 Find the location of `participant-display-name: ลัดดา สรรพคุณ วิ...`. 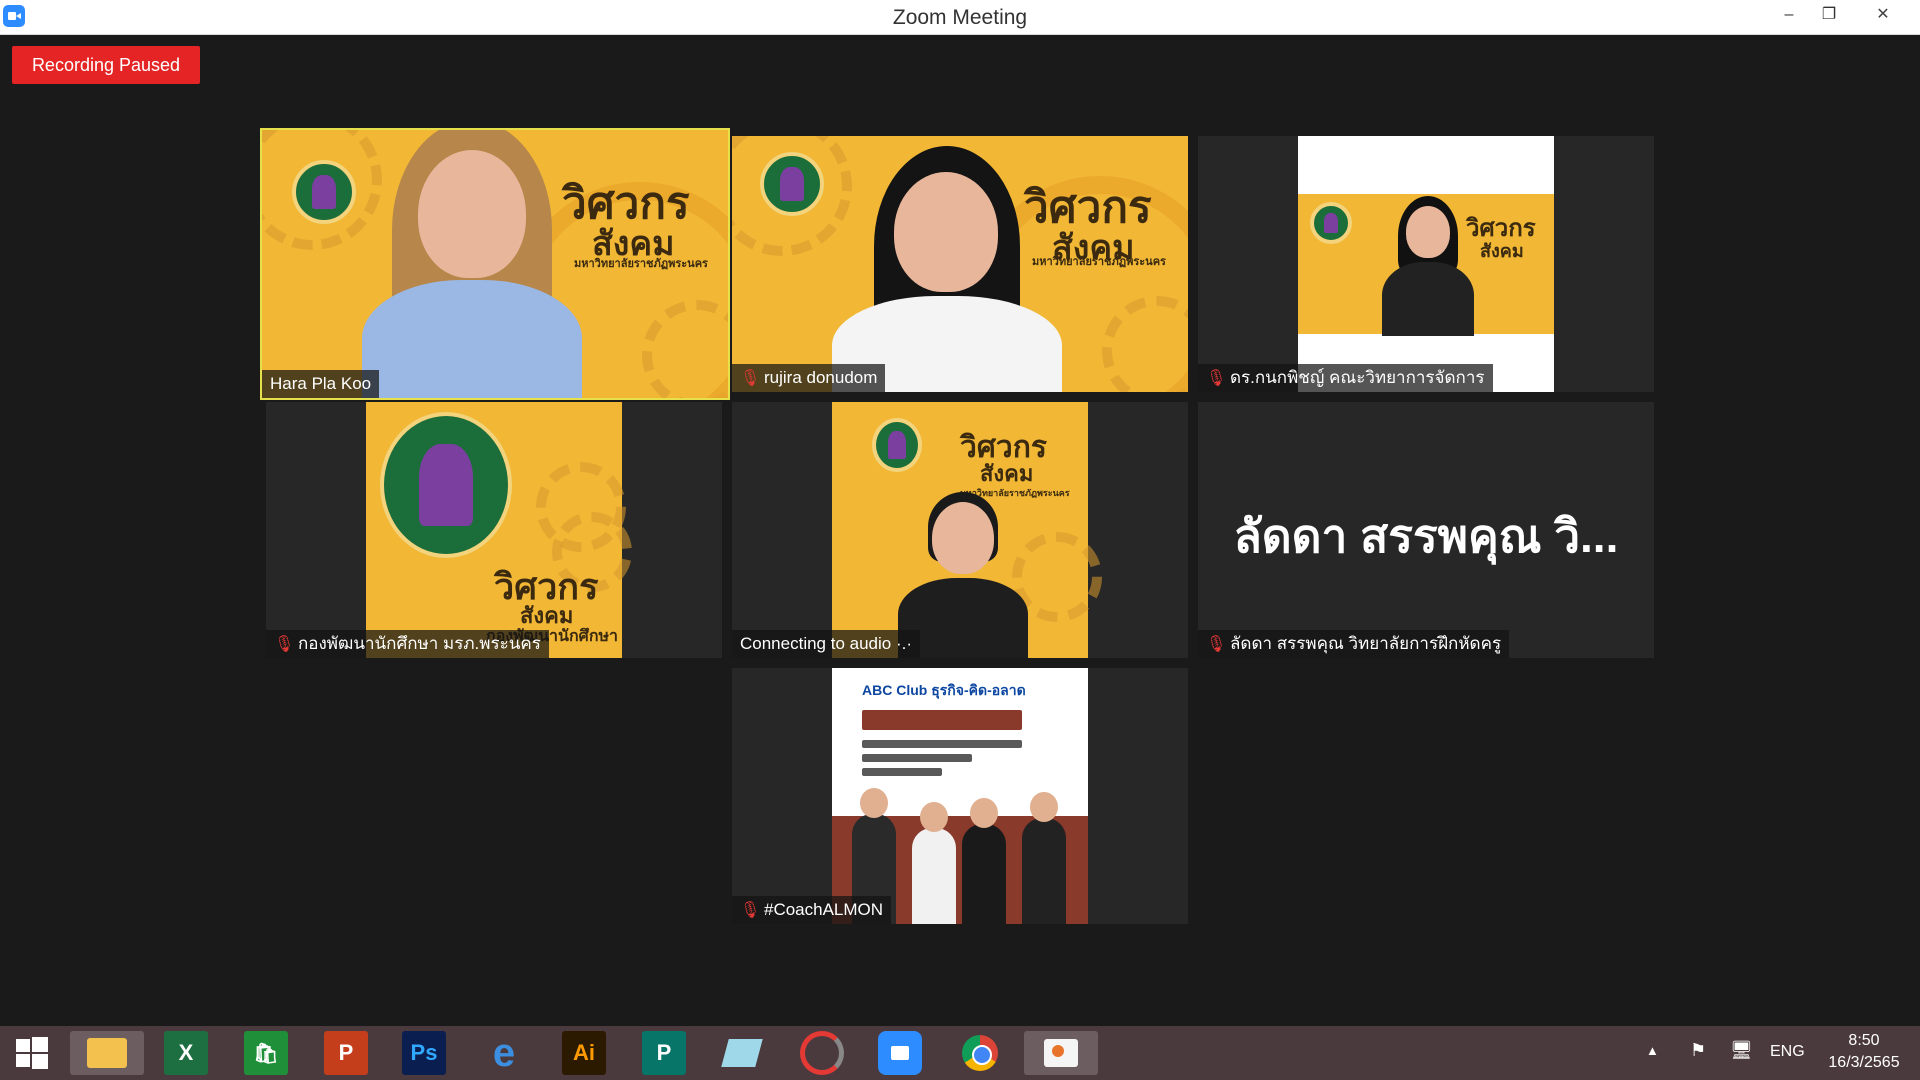

participant-display-name: ลัดดา สรรพคุณ วิ... is located at coordinates (1426, 536).